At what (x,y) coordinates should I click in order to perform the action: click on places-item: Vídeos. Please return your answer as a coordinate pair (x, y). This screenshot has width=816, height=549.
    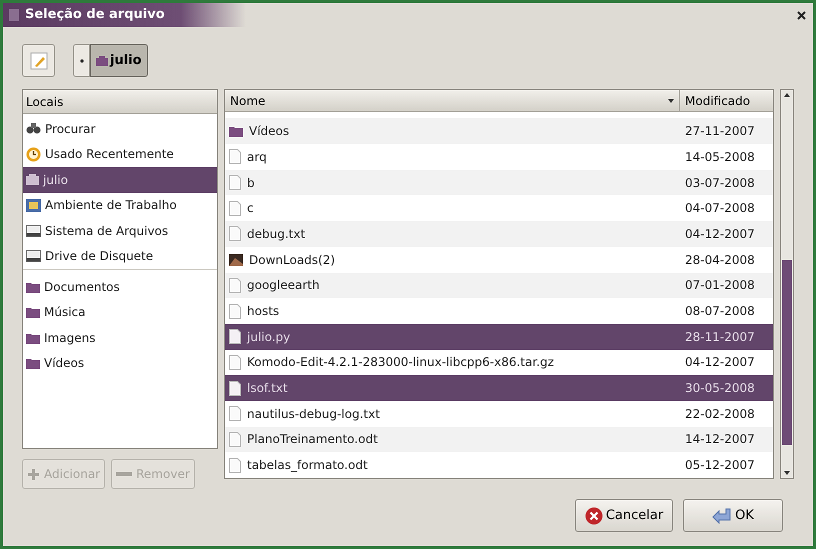
    Looking at the image, I should click on (120, 363).